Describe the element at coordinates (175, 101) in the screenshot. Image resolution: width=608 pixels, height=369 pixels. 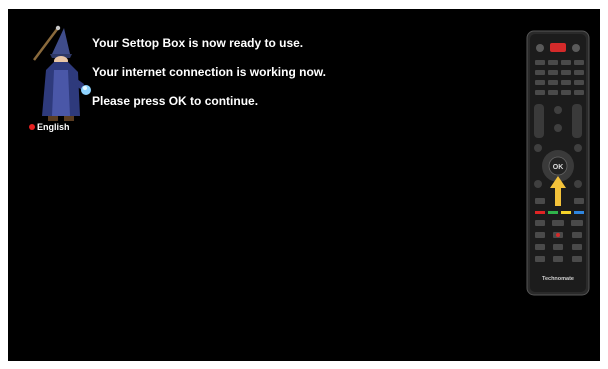
I see `message-press-ok: Please press OK to continue.` at that location.